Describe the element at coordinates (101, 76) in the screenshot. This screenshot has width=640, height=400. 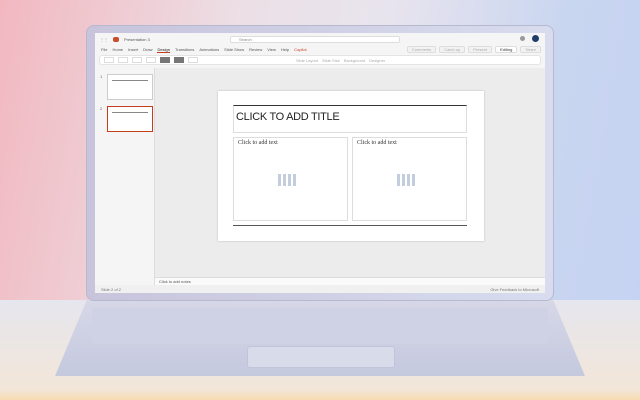
I see `thumbnail-number: 1` at that location.